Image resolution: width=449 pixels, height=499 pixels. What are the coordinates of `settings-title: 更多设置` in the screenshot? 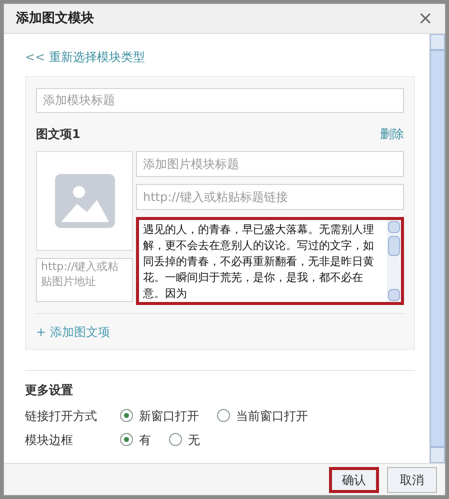 It's located at (49, 390).